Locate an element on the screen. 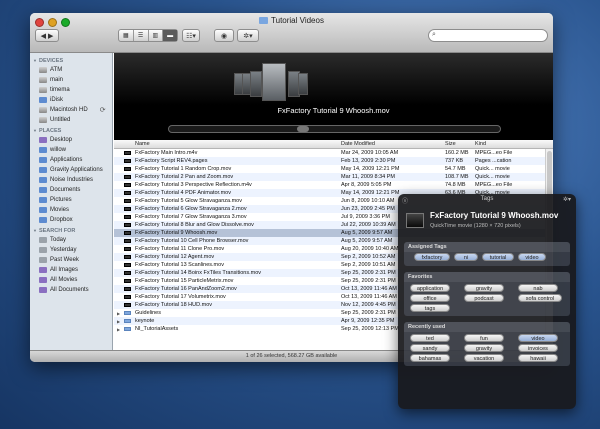 The height and width of the screenshot is (429, 600). sidebar-item-place: Gravity Applications is located at coordinates (71, 170).